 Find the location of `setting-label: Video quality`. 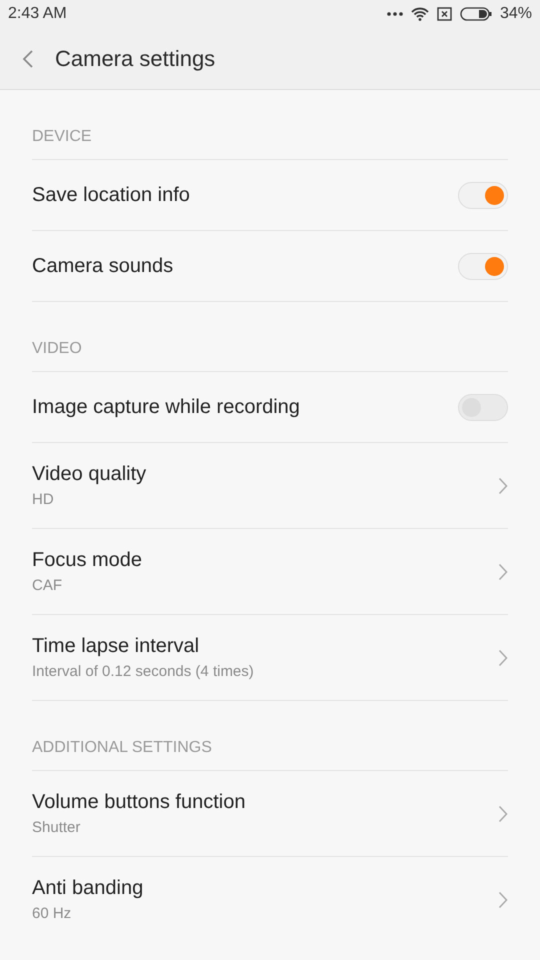

setting-label: Video quality is located at coordinates (89, 474).